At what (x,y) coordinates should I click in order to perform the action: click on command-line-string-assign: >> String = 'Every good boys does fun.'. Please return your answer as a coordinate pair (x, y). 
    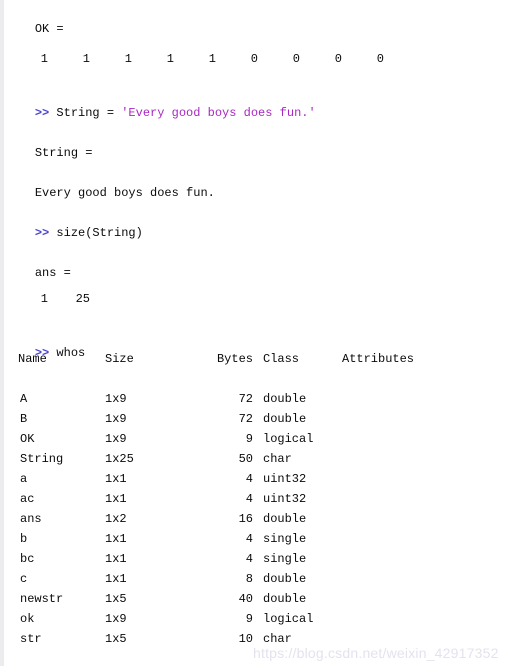
    Looking at the image, I should click on (161, 106).